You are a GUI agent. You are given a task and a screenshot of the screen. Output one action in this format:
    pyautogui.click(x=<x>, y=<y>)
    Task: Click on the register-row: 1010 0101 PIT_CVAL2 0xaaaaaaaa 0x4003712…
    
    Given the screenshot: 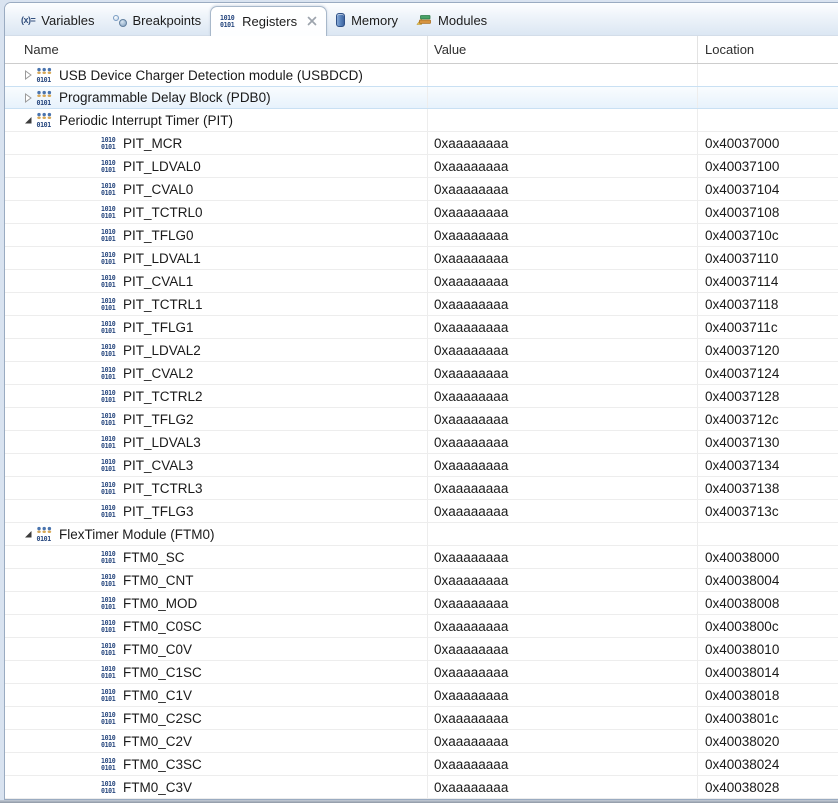 What is the action you would take?
    pyautogui.click(x=421, y=373)
    